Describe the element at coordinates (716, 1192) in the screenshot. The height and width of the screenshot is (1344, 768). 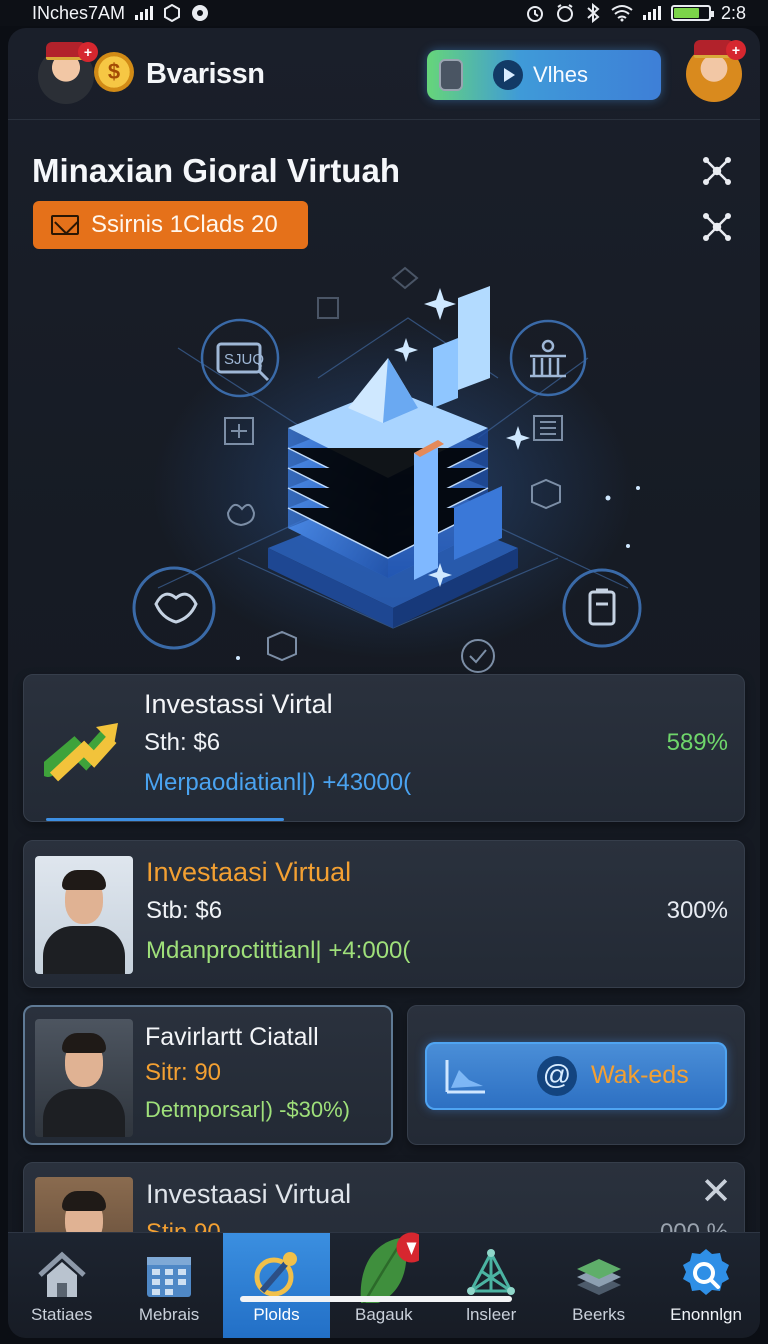
I see `close-icon: ✕` at that location.